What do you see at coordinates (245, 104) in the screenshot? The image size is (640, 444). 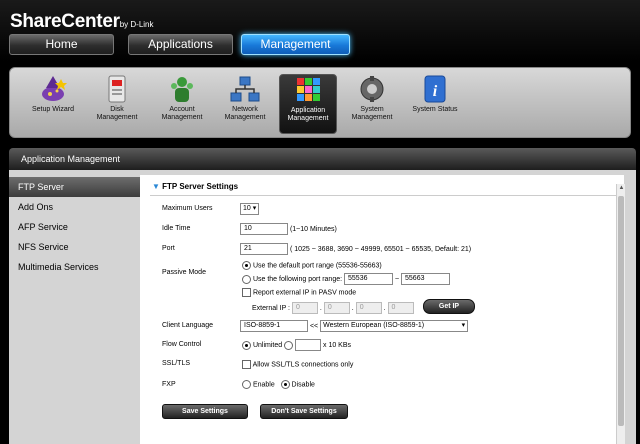 I see `toolbar-network-management: Network Management` at bounding box center [245, 104].